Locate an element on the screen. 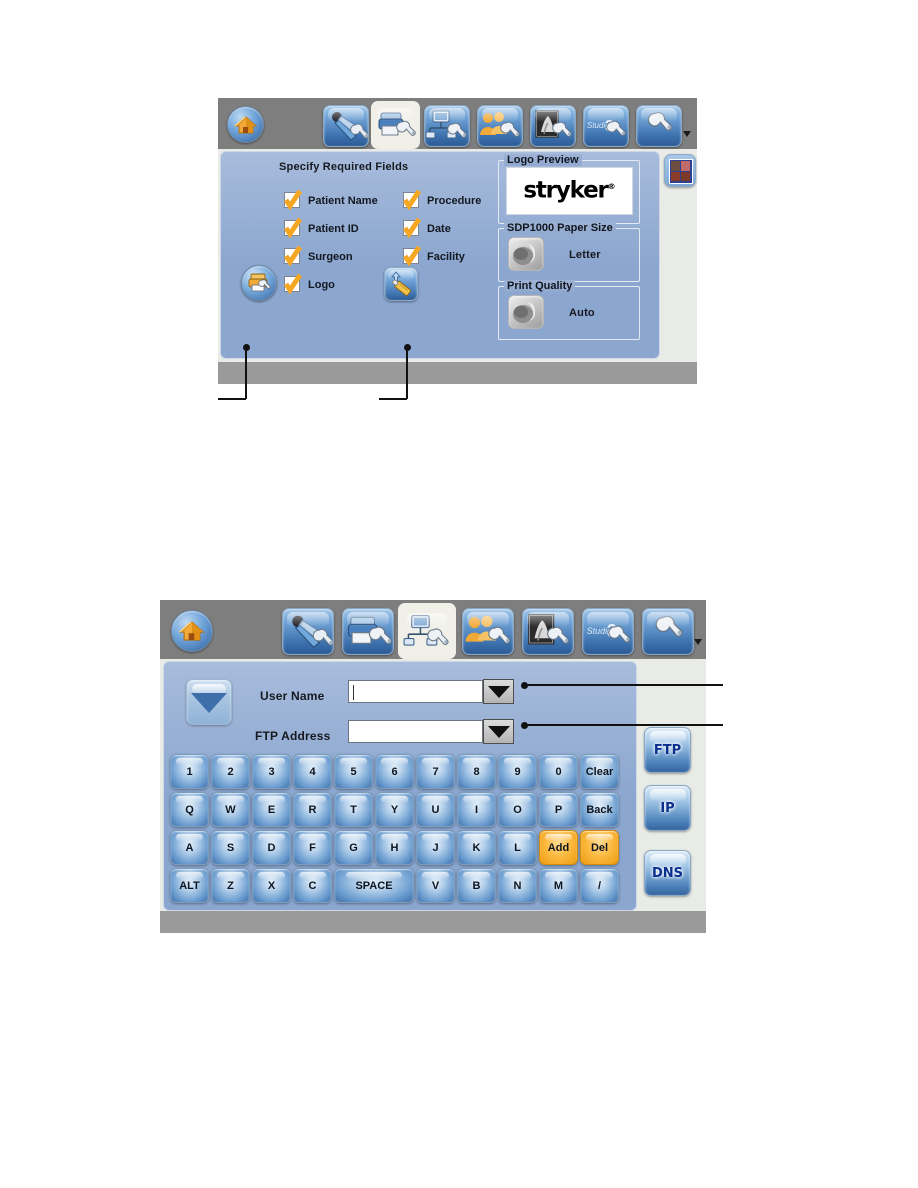  callout-line-printer-settings is located at coordinates (246, 373).